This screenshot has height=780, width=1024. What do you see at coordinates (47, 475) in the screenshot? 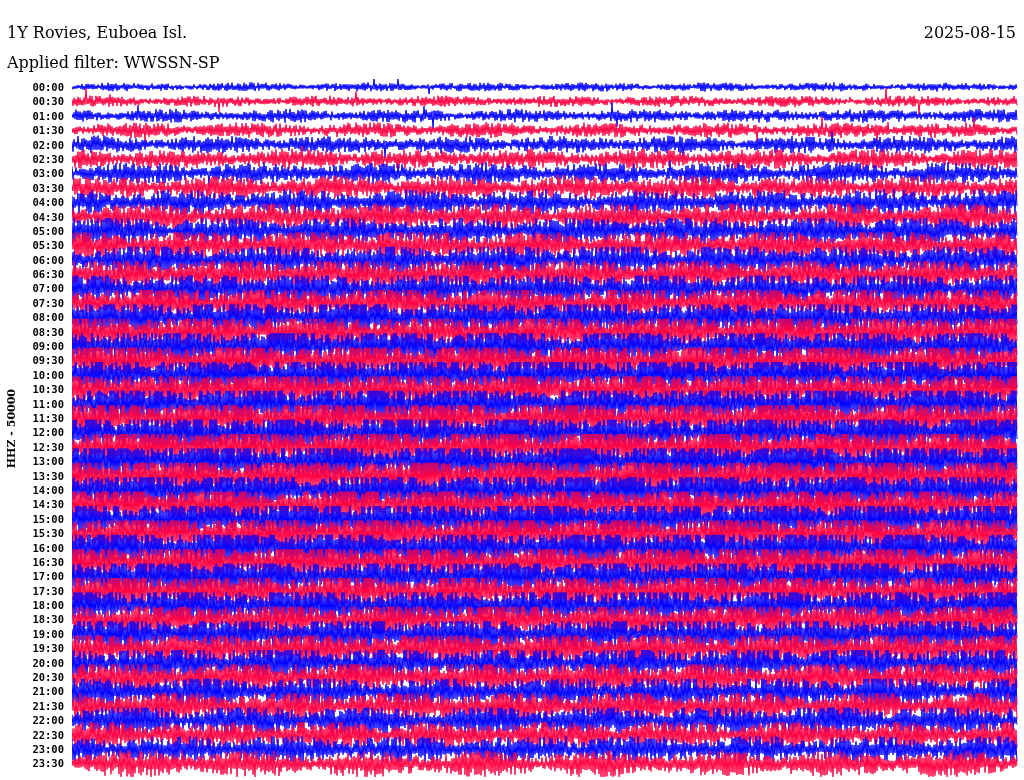
I see `time-label: 13:30` at bounding box center [47, 475].